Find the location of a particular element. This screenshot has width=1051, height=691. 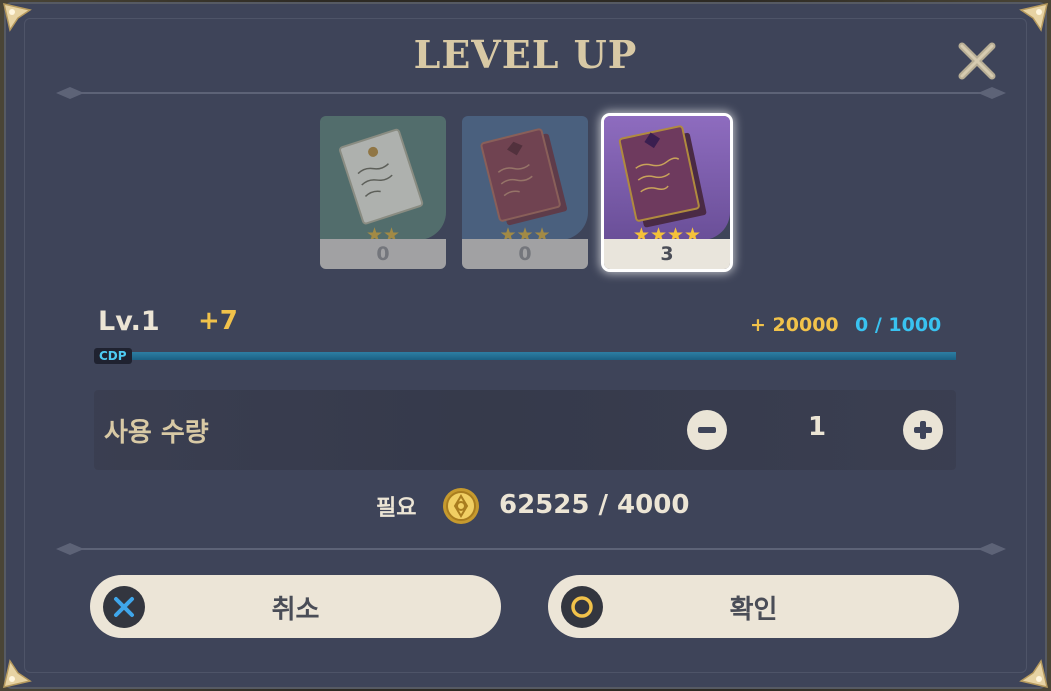

quantity-label: 사용 수량 is located at coordinates (156, 433).